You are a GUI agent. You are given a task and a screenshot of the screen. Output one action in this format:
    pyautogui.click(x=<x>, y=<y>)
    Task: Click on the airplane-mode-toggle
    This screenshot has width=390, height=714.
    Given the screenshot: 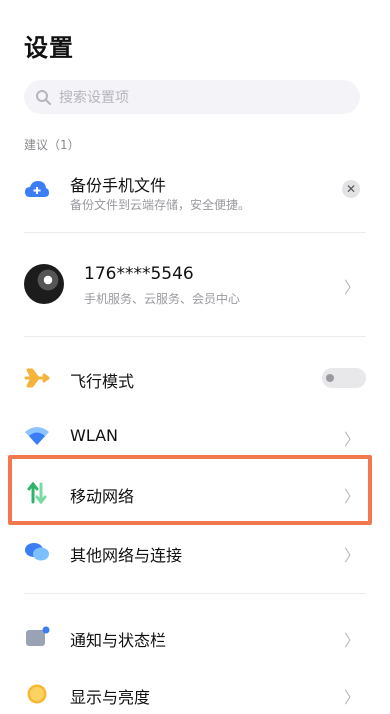 What is the action you would take?
    pyautogui.click(x=344, y=378)
    